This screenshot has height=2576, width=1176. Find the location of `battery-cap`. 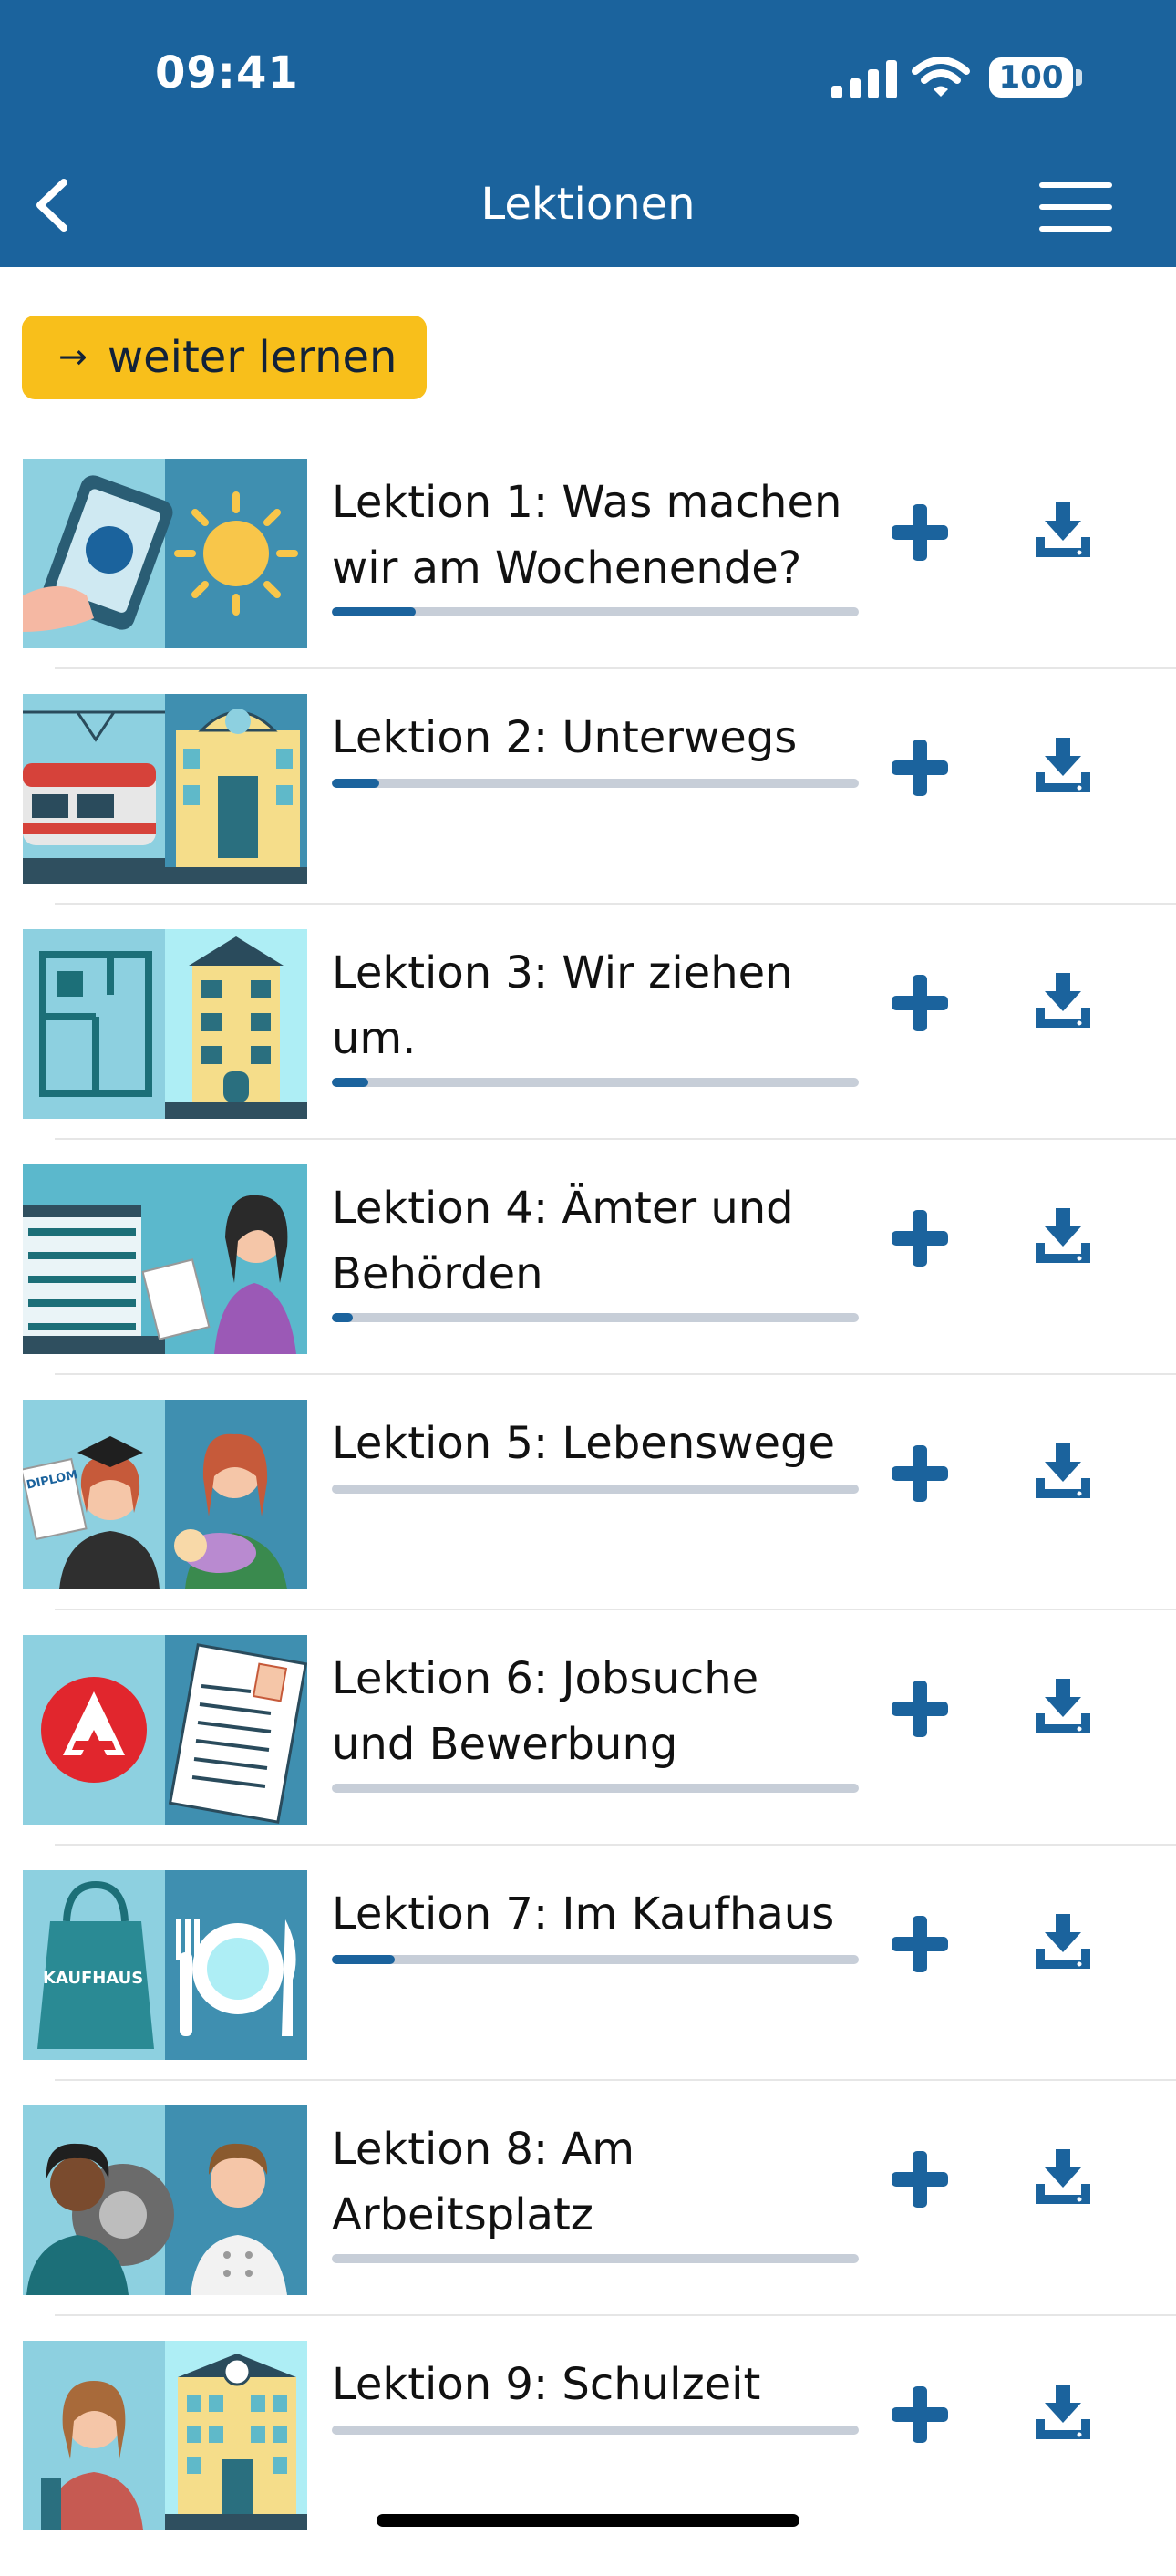

battery-cap is located at coordinates (1079, 77).